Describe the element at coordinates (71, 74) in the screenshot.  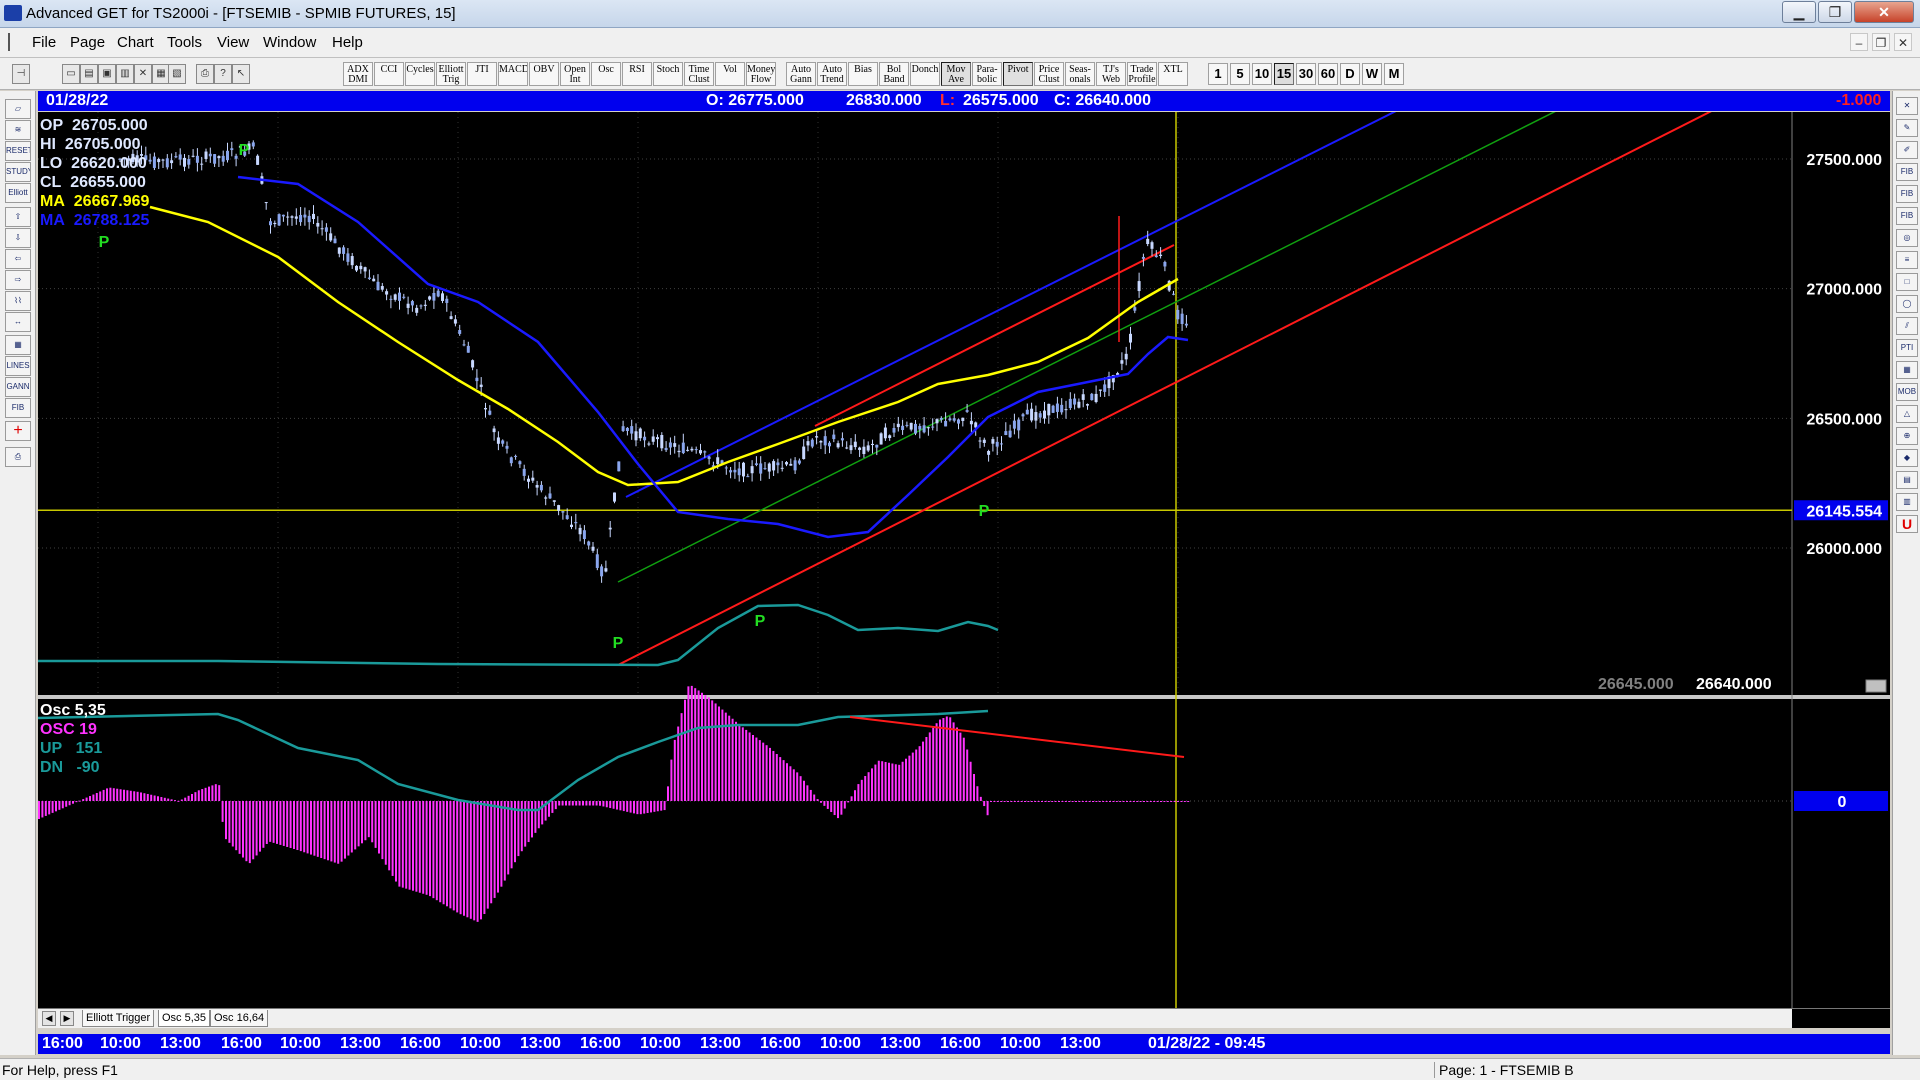
I see `new-page-icon: ▭` at that location.